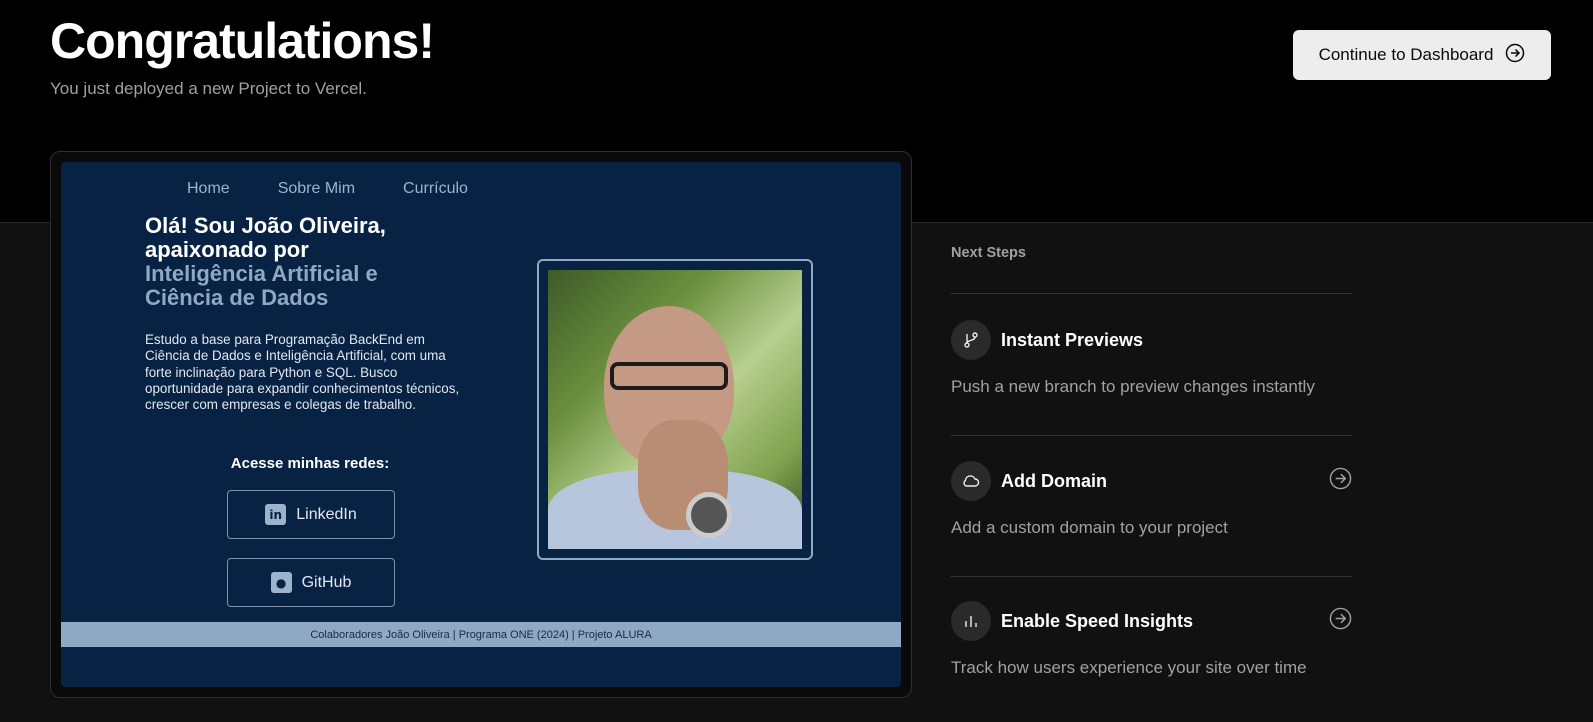  I want to click on dashboard-button-label: Continue to Dashboard, so click(1406, 54).